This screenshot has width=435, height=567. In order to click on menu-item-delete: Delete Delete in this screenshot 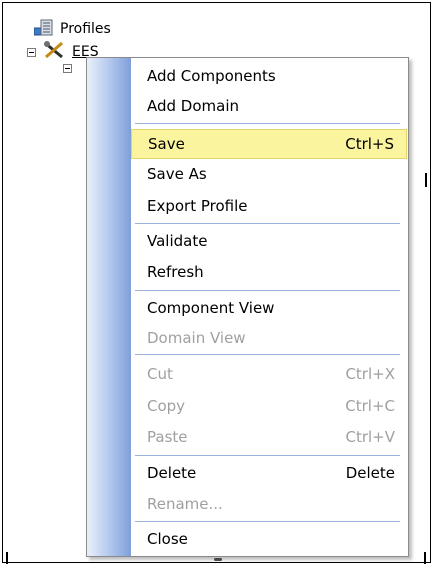, I will do `click(269, 473)`.